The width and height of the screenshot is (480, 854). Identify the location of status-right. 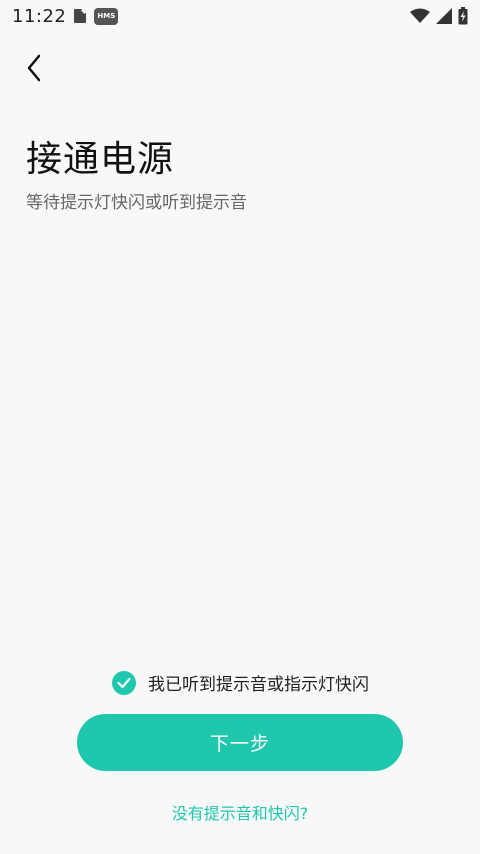
(439, 16).